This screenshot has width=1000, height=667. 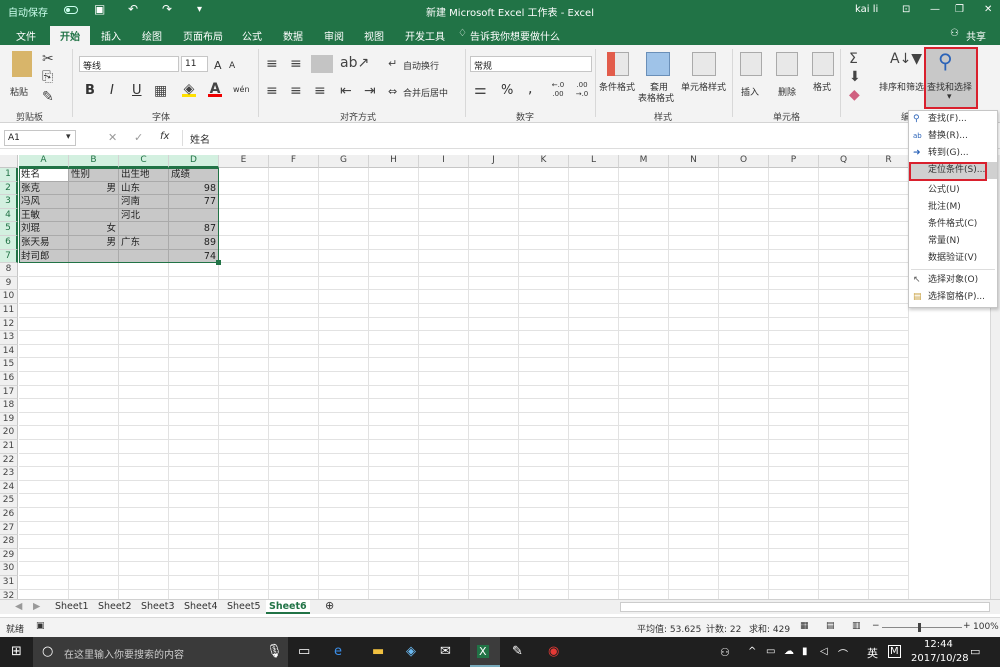 I want to click on table-cell, so click(x=94, y=215).